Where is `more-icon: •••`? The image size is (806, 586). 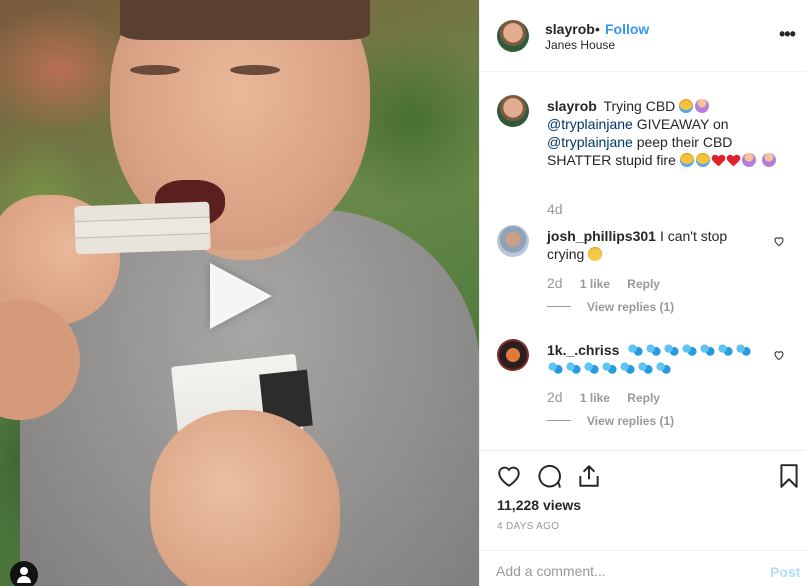 more-icon: ••• is located at coordinates (787, 34).